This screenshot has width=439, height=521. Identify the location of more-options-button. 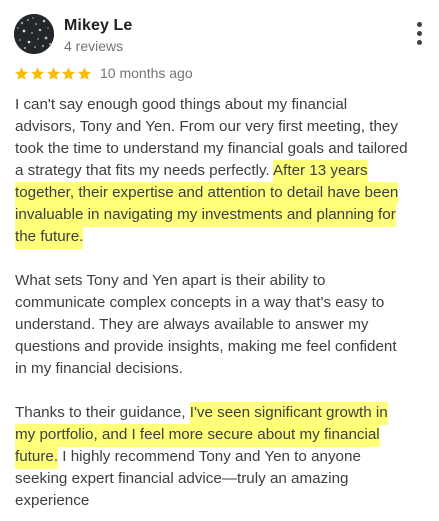
(420, 34).